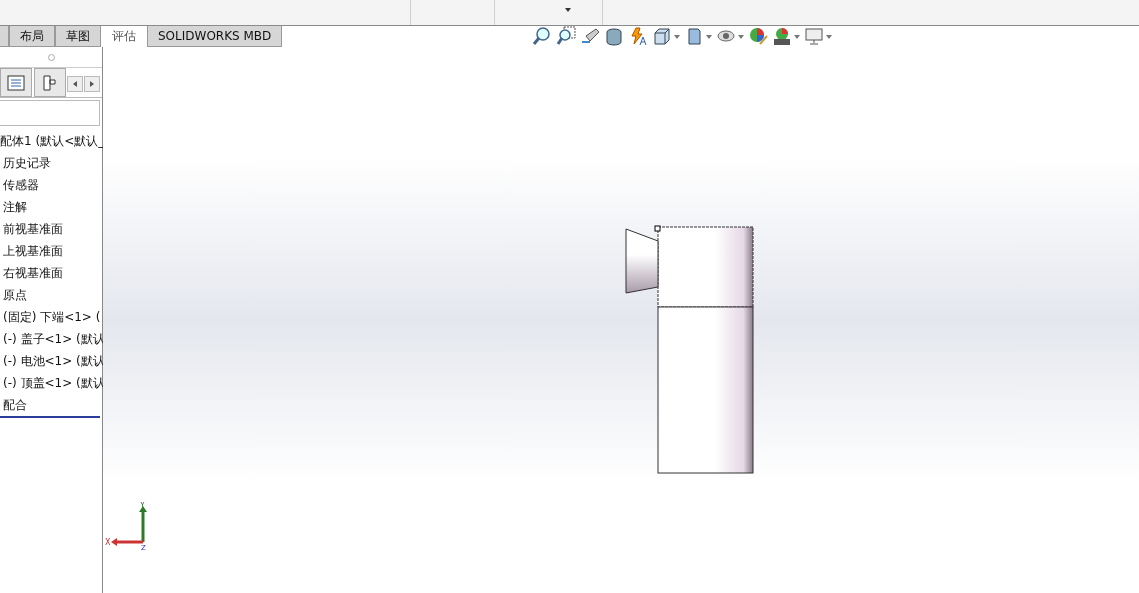 The width and height of the screenshot is (1139, 593). I want to click on tree-item: (-) 盖子<1> (默认, so click(51, 339).